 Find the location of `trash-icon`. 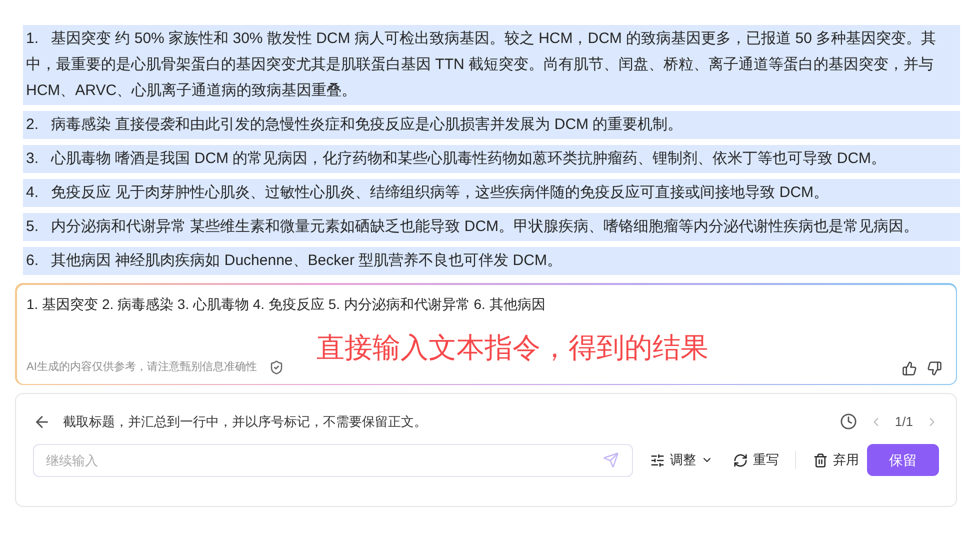

trash-icon is located at coordinates (820, 460).